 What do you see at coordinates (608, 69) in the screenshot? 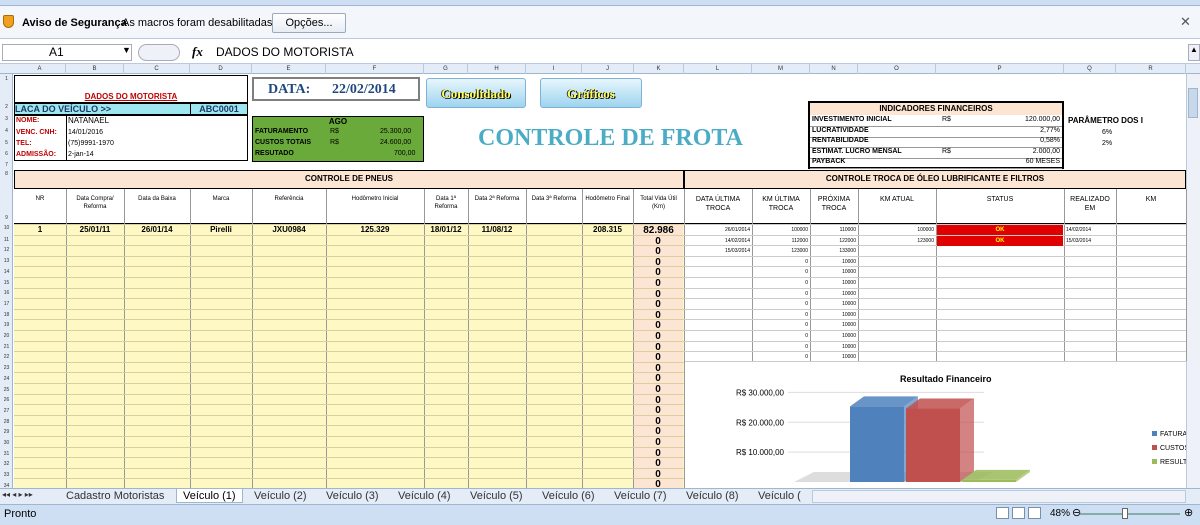
I see `column-header: J` at bounding box center [608, 69].